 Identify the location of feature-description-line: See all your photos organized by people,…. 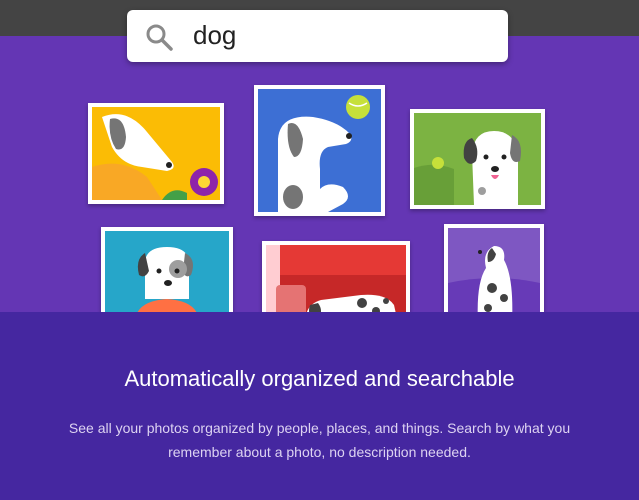
(319, 428).